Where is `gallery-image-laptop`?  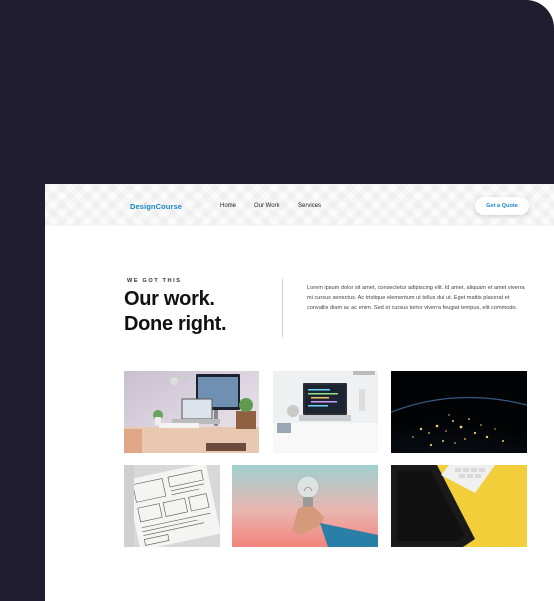
gallery-image-laptop is located at coordinates (325, 412).